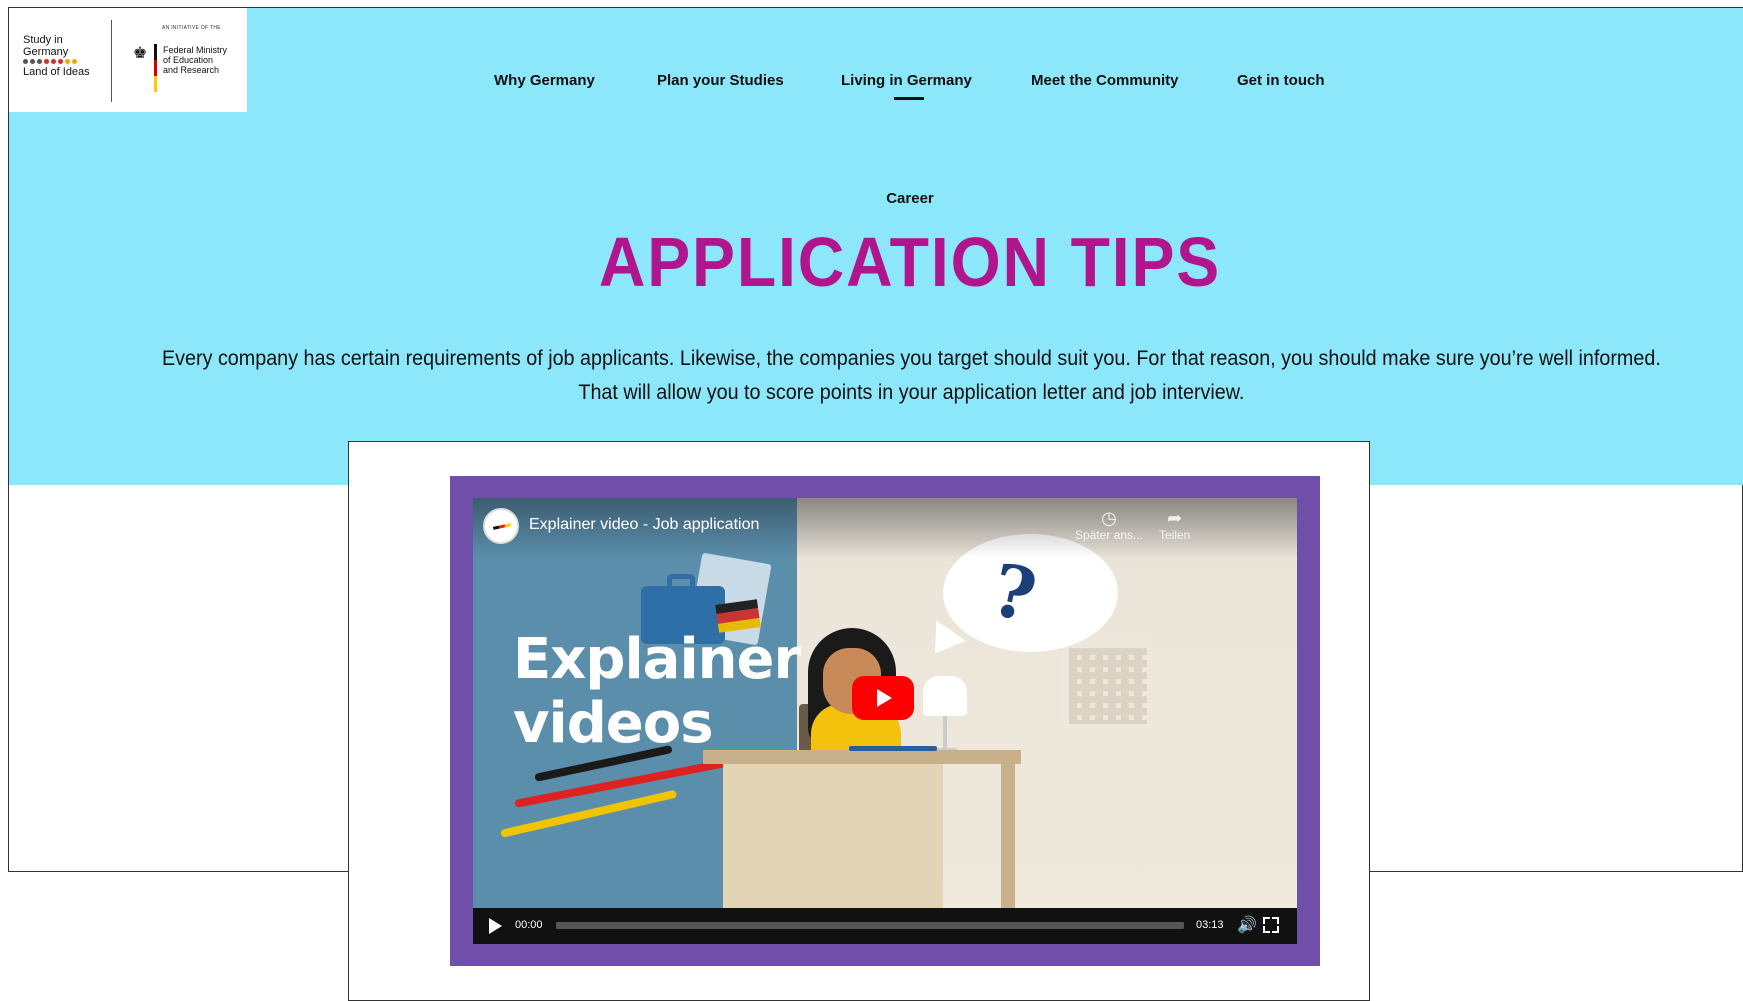  What do you see at coordinates (862, 757) in the screenshot?
I see `desk-top` at bounding box center [862, 757].